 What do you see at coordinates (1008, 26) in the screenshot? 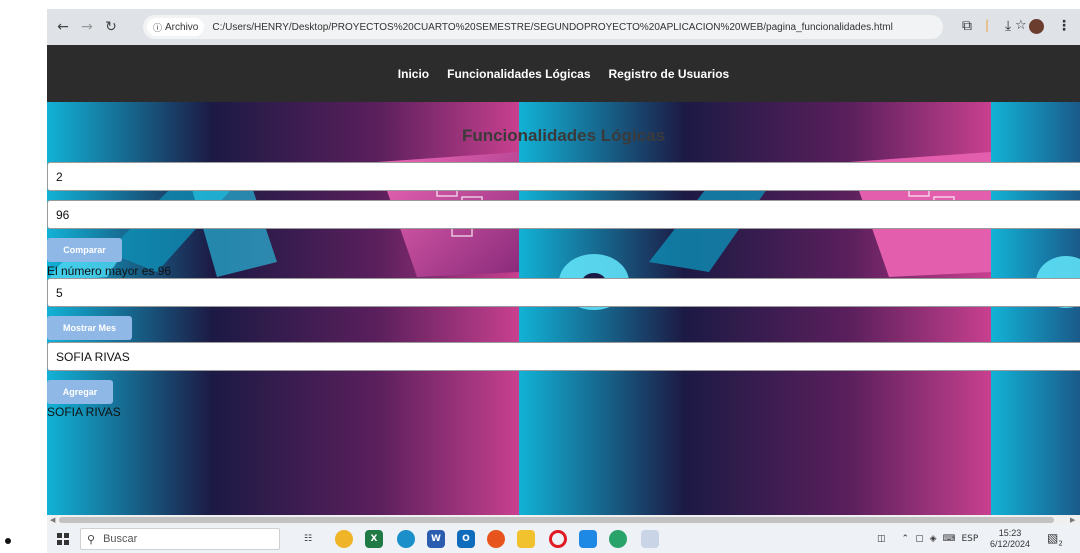
I see `download-icon: ⤓` at bounding box center [1008, 26].